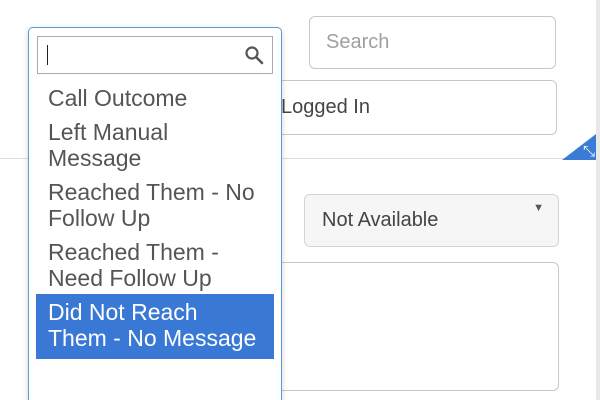 The height and width of the screenshot is (400, 600). I want to click on availability-select: Not Available ▼, so click(431, 220).